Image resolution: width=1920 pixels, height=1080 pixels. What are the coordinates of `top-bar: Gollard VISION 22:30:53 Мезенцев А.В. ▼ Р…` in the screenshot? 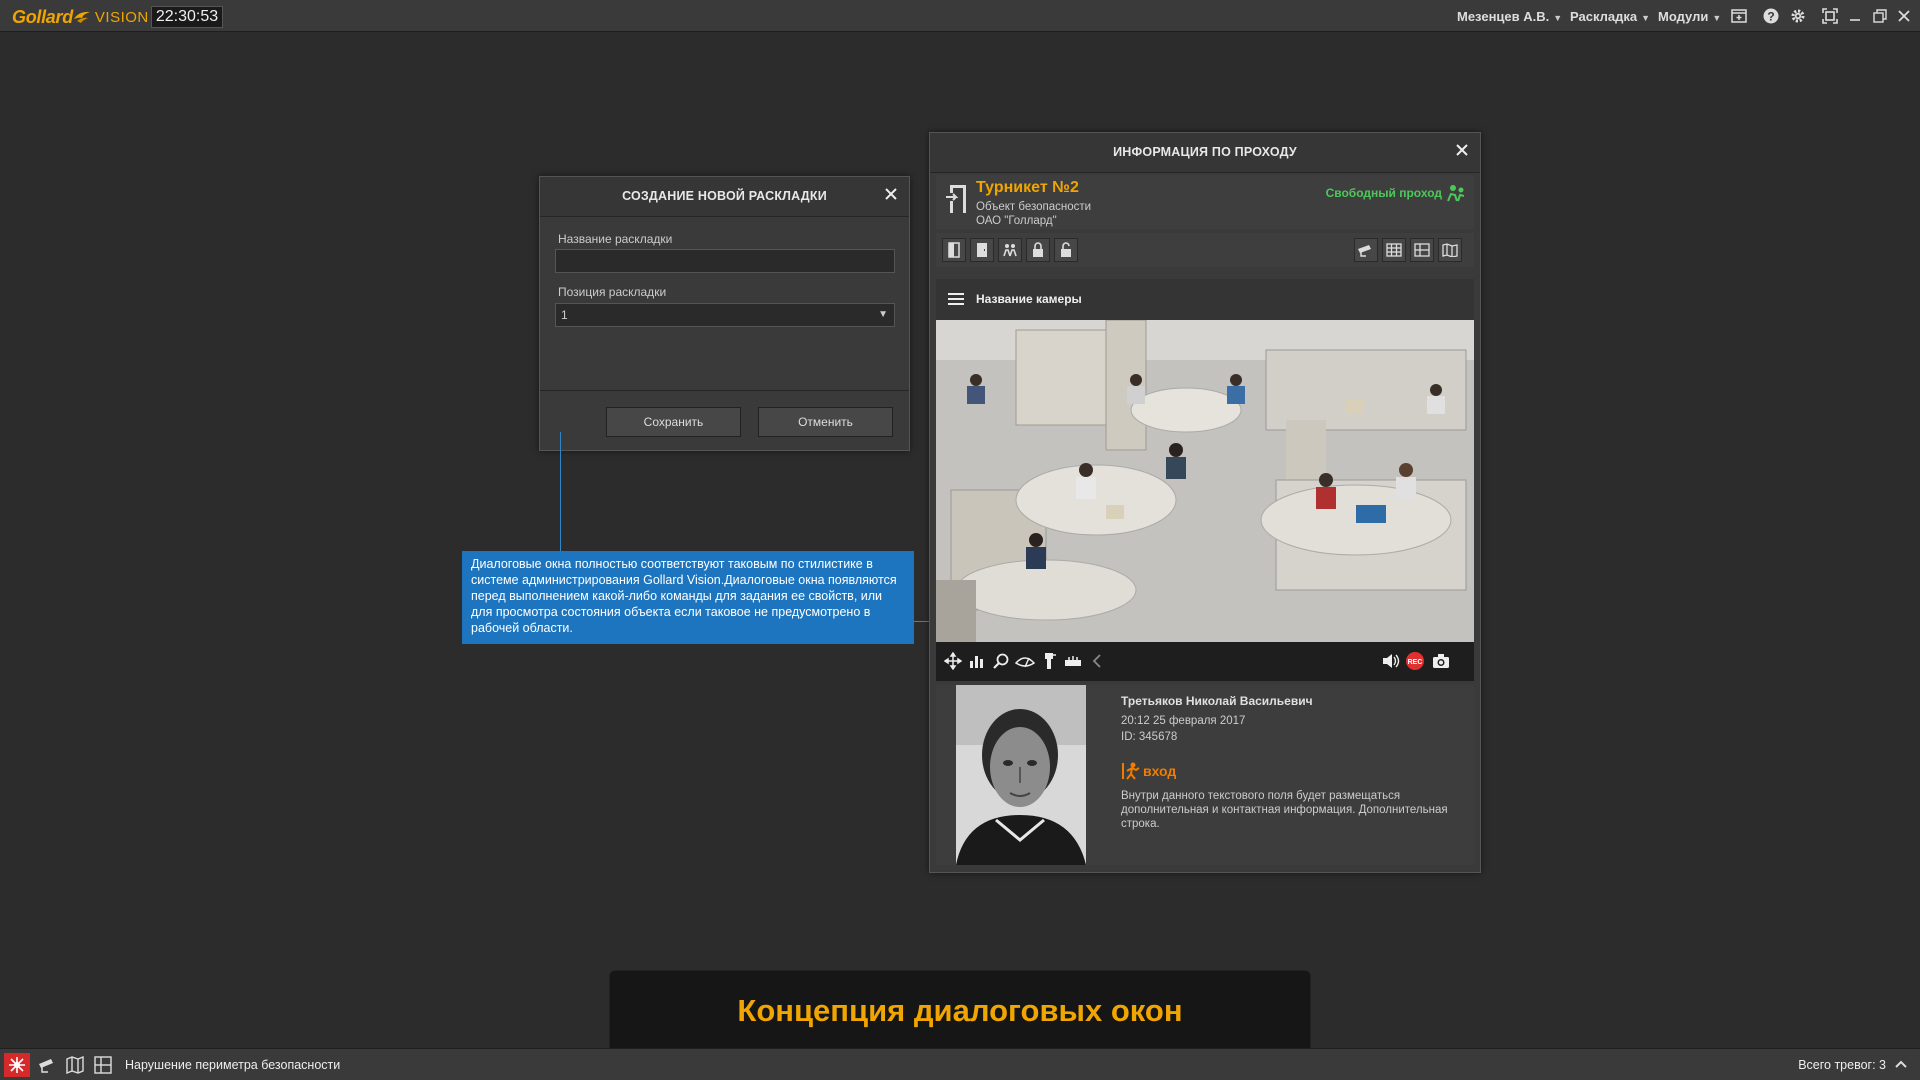 It's located at (960, 16).